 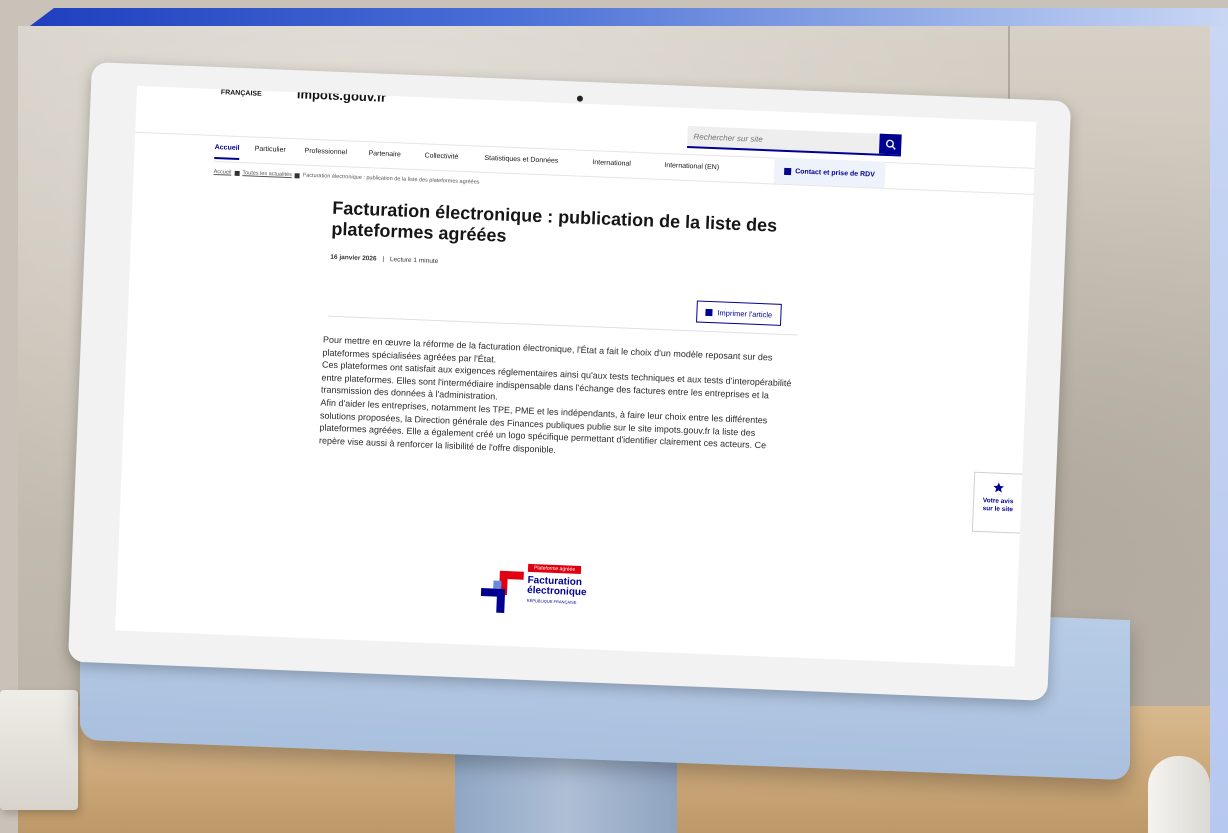 What do you see at coordinates (384, 154) in the screenshot?
I see `nav-partenaire: Partenaire` at bounding box center [384, 154].